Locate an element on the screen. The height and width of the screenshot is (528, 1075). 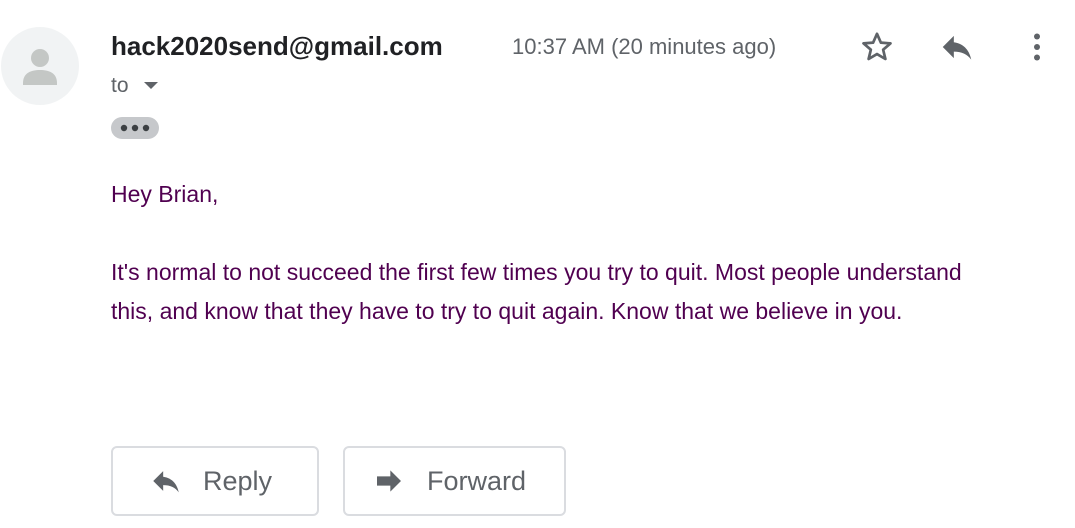
person-icon is located at coordinates (40, 67).